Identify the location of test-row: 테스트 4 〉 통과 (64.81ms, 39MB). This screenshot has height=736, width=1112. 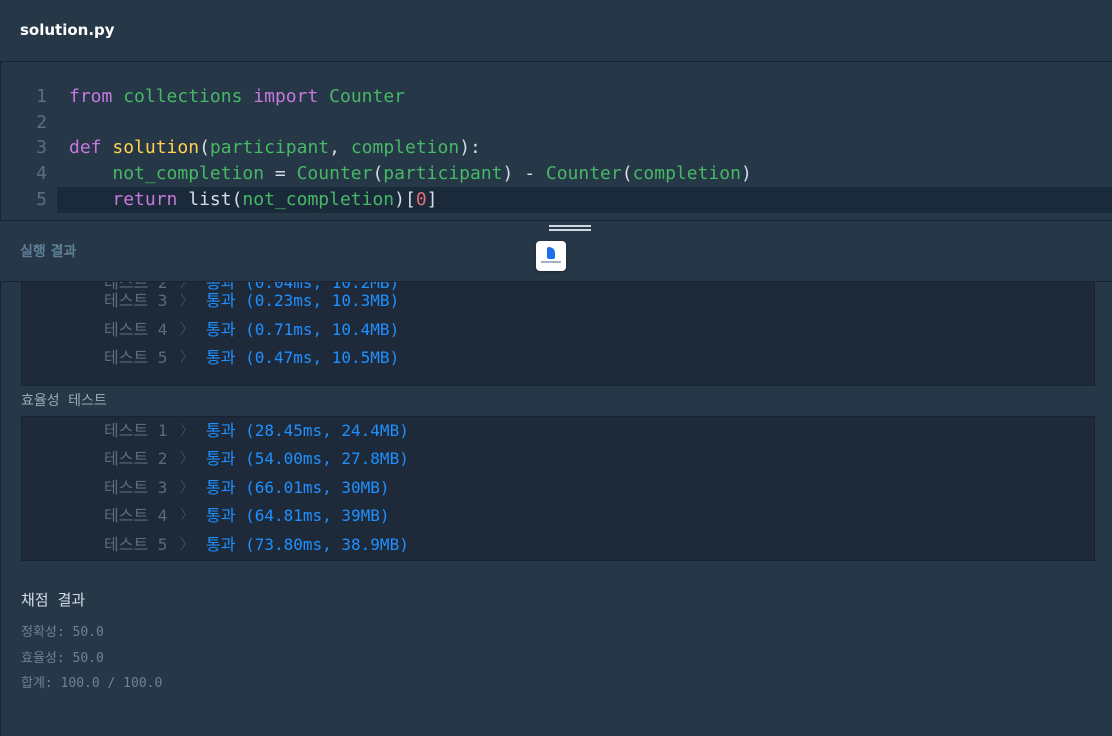
(558, 516).